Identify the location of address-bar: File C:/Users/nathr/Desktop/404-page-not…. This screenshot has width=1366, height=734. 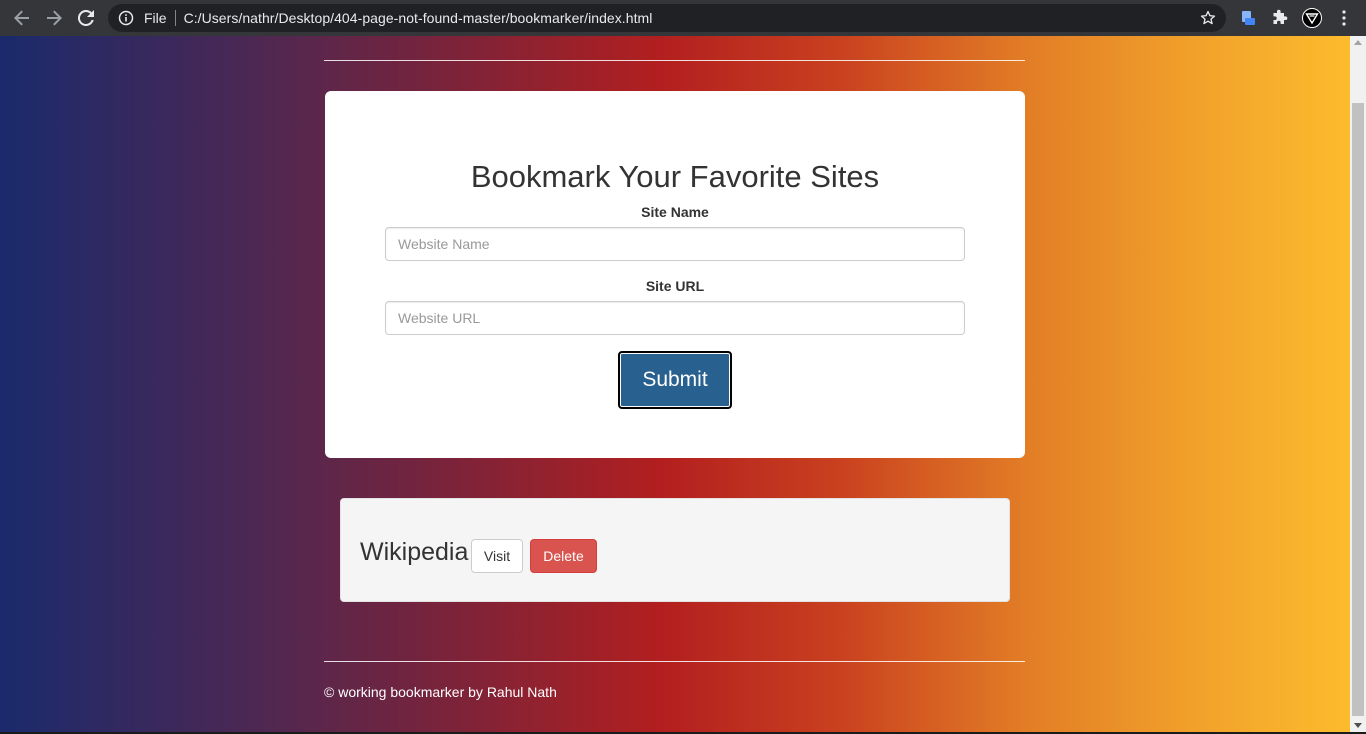
(667, 18).